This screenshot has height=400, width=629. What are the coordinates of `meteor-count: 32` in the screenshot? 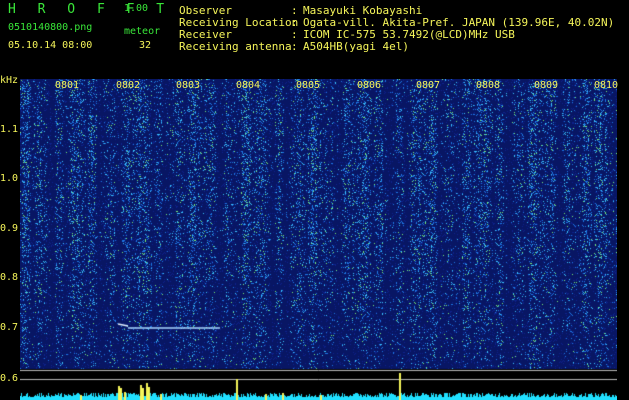 It's located at (145, 45).